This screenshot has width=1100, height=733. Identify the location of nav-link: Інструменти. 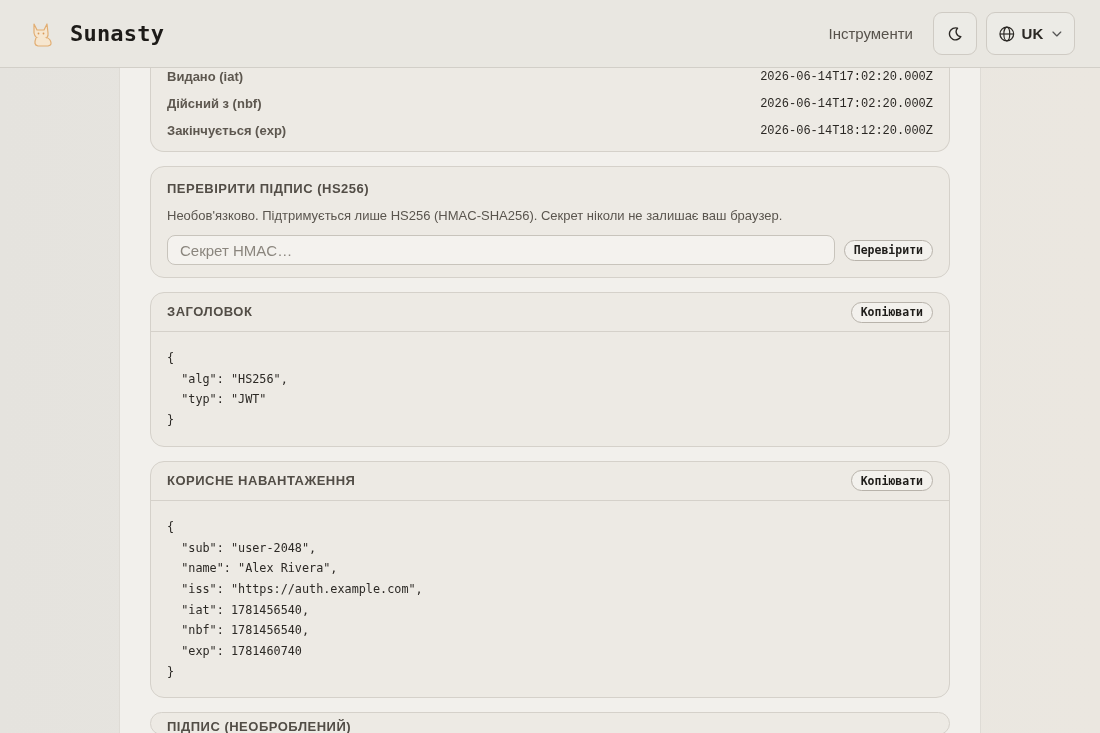
(870, 33).